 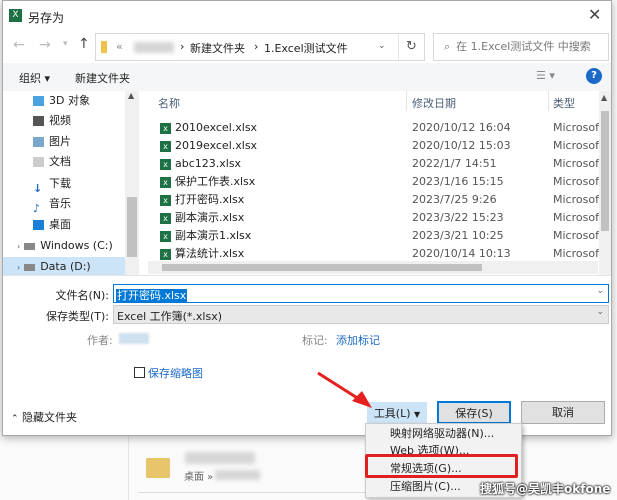 What do you see at coordinates (545, 489) in the screenshot?
I see `watermark: 搜狐号@吴凯丰okfone` at bounding box center [545, 489].